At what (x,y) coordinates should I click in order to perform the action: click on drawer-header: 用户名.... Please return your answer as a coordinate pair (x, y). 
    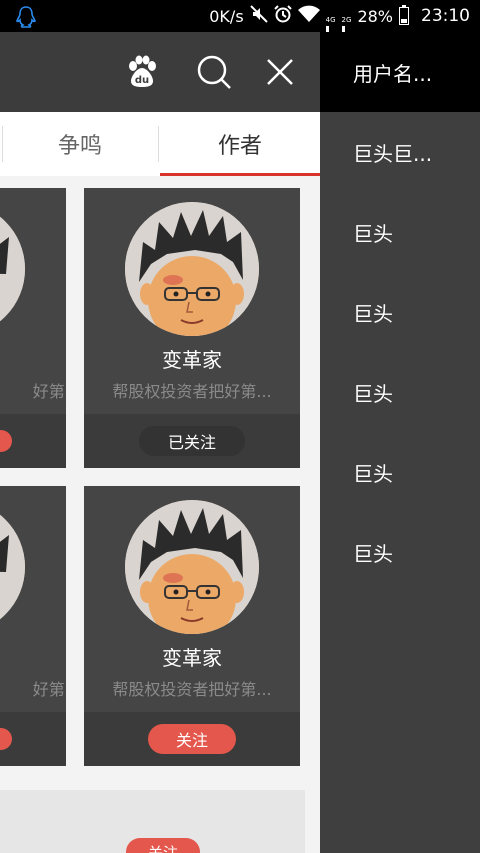
    Looking at the image, I should click on (400, 72).